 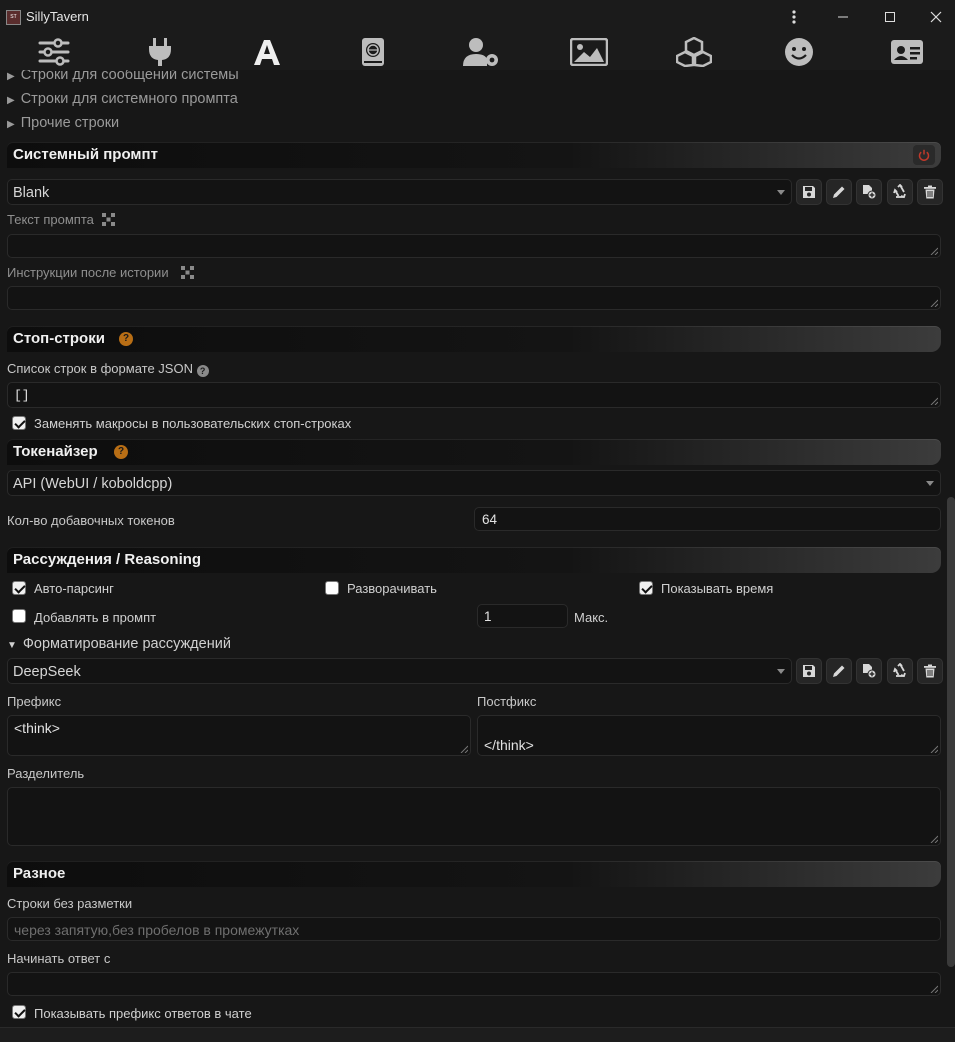 What do you see at coordinates (63, 123) in the screenshot?
I see `collapsed-section-other-strings: ▶ Прочие строки` at bounding box center [63, 123].